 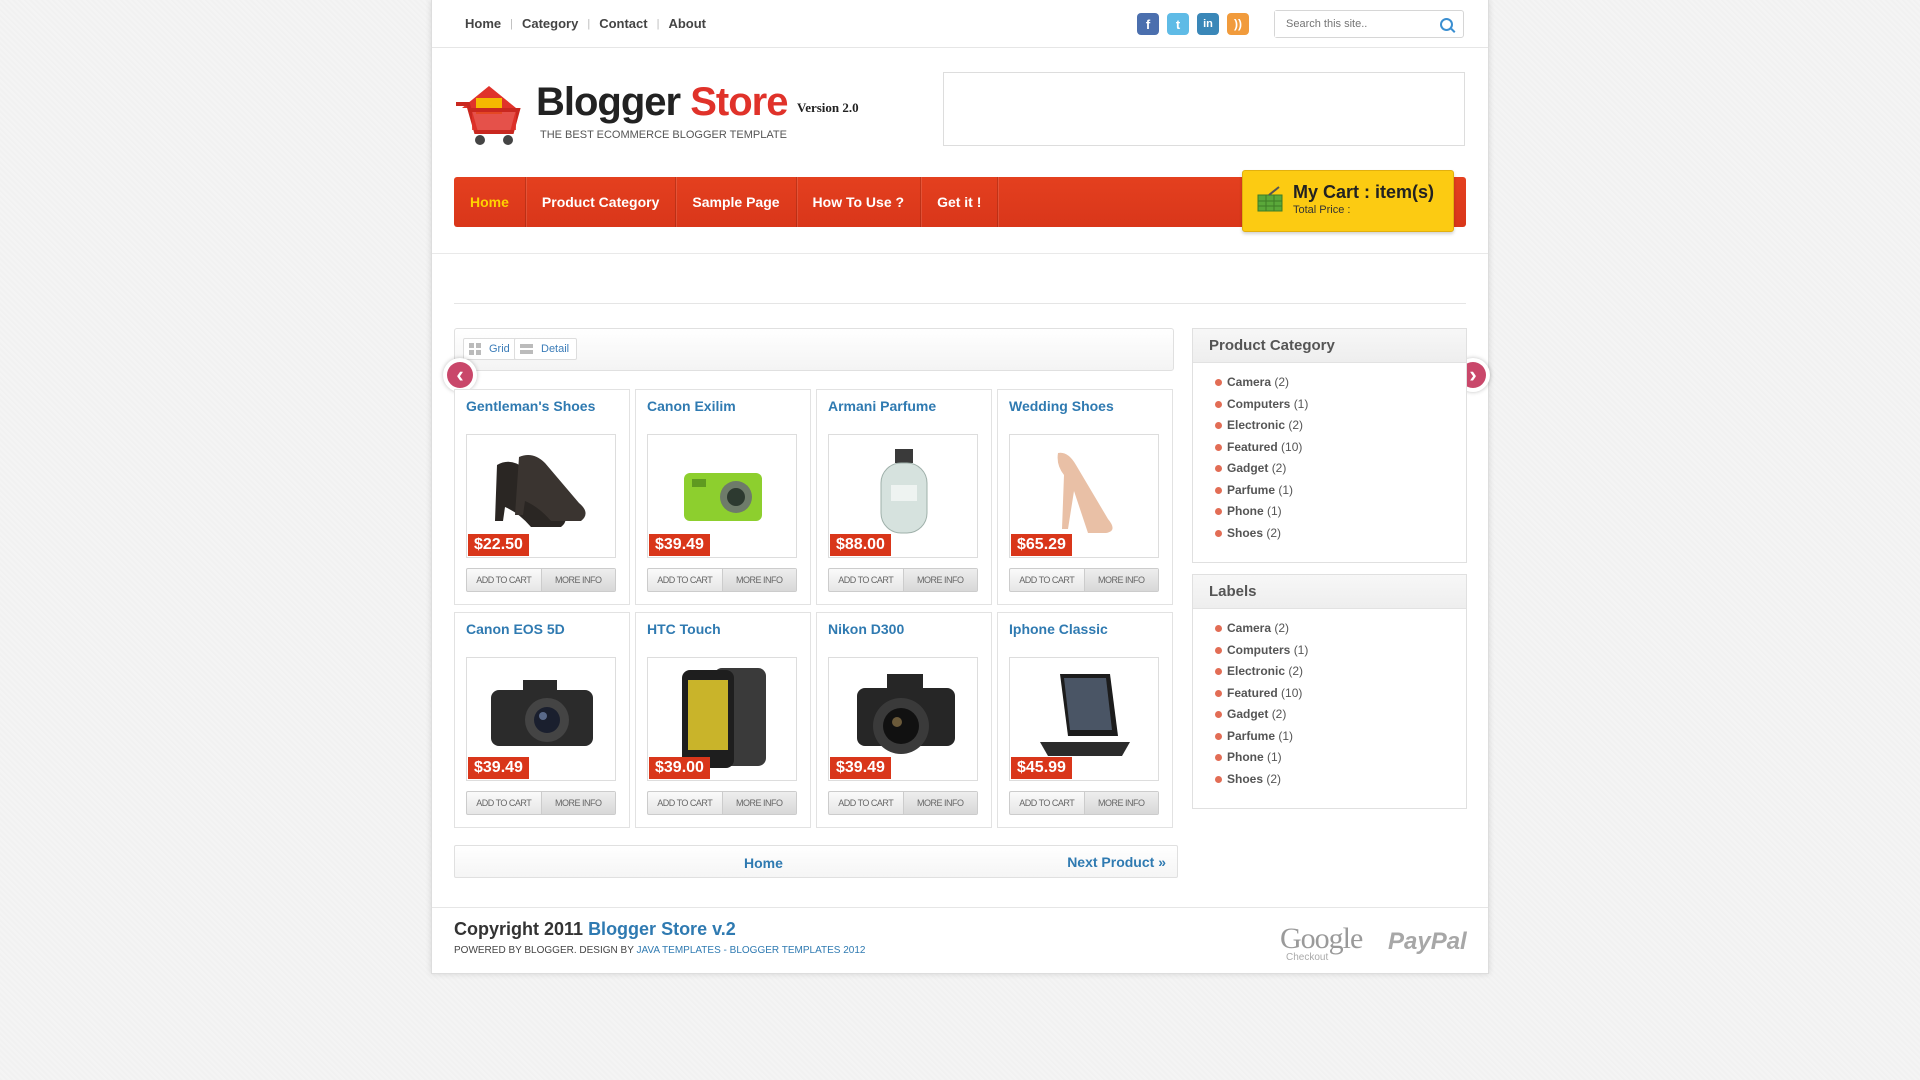 What do you see at coordinates (1061, 406) in the screenshot?
I see `product-title: Wedding Shoes` at bounding box center [1061, 406].